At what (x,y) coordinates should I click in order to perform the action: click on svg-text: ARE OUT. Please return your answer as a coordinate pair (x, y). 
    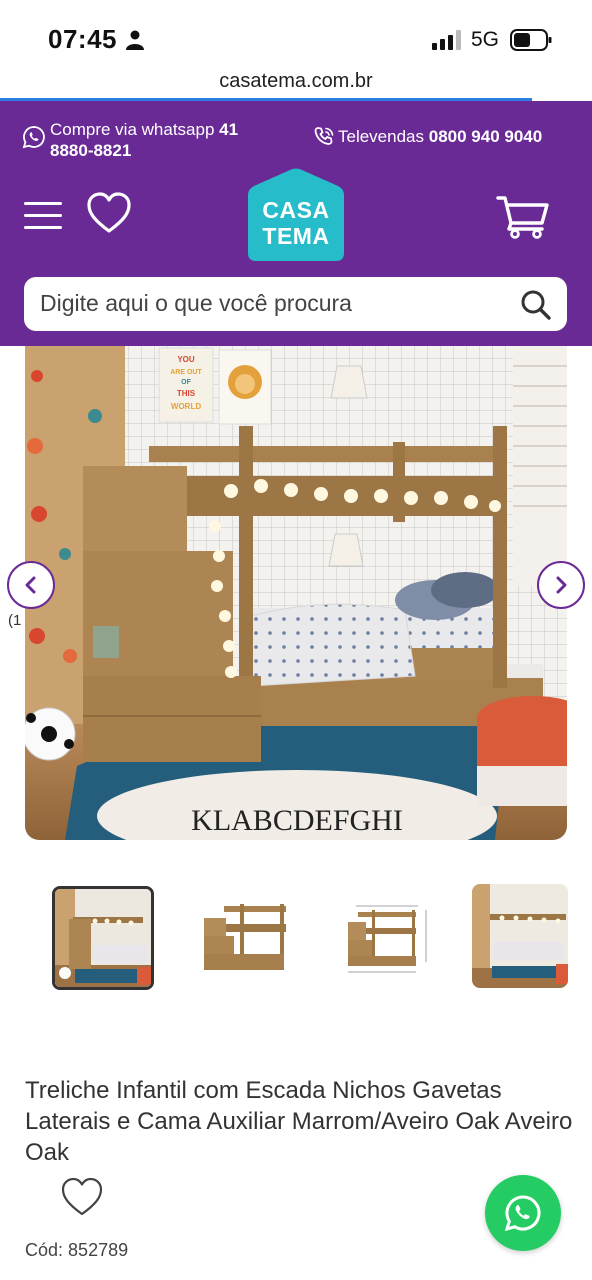
    Looking at the image, I should click on (186, 372).